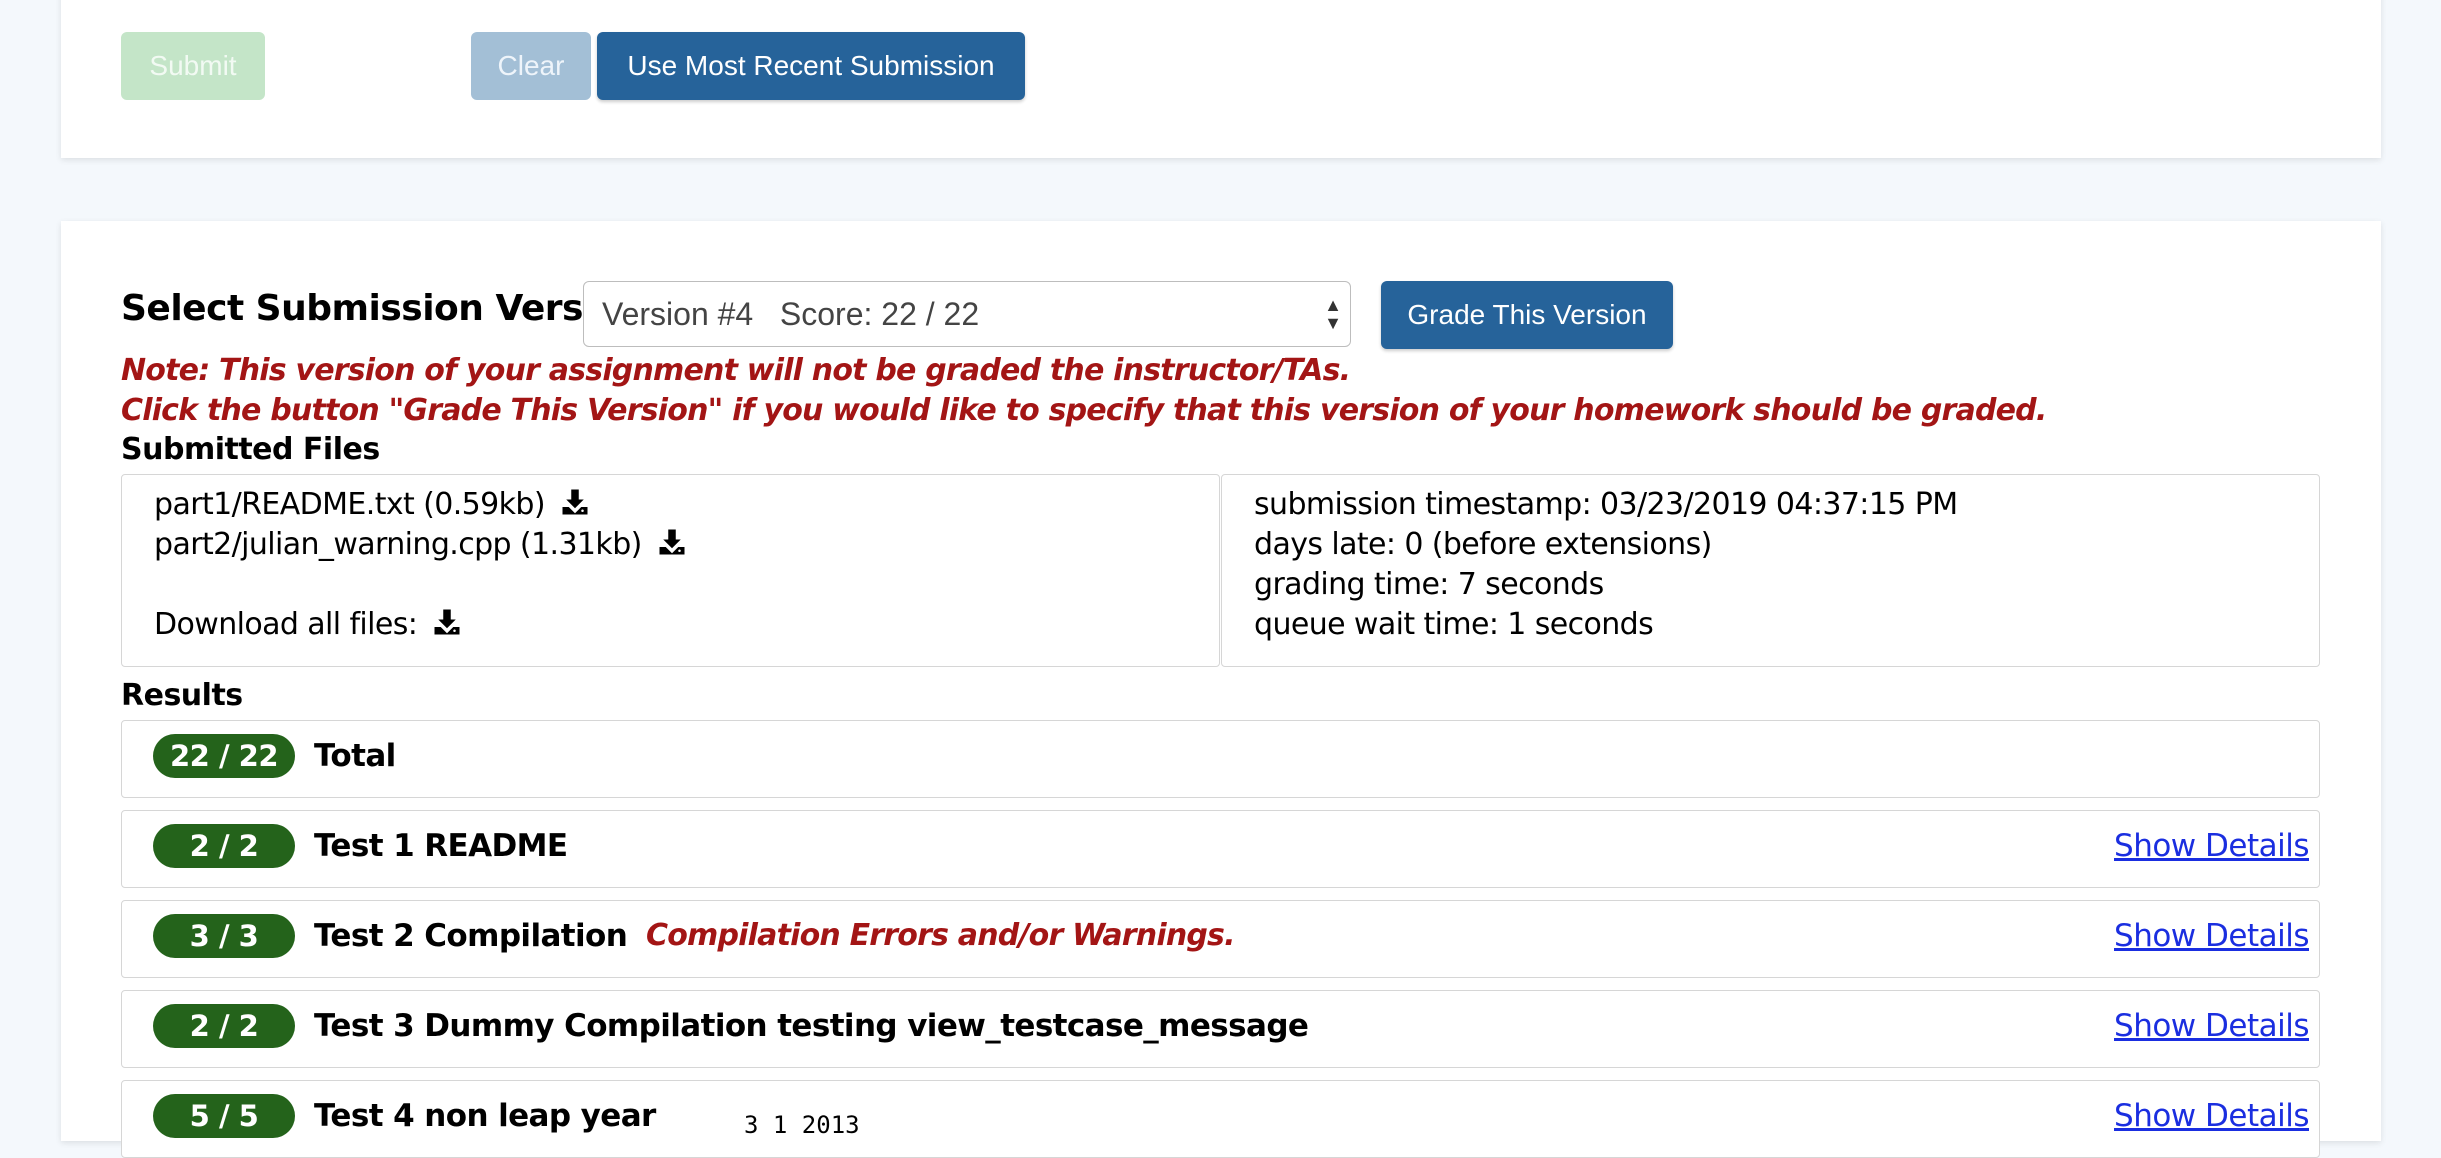 This screenshot has width=2441, height=1158. What do you see at coordinates (471, 936) in the screenshot?
I see `test-name: Test 2 Compilation` at bounding box center [471, 936].